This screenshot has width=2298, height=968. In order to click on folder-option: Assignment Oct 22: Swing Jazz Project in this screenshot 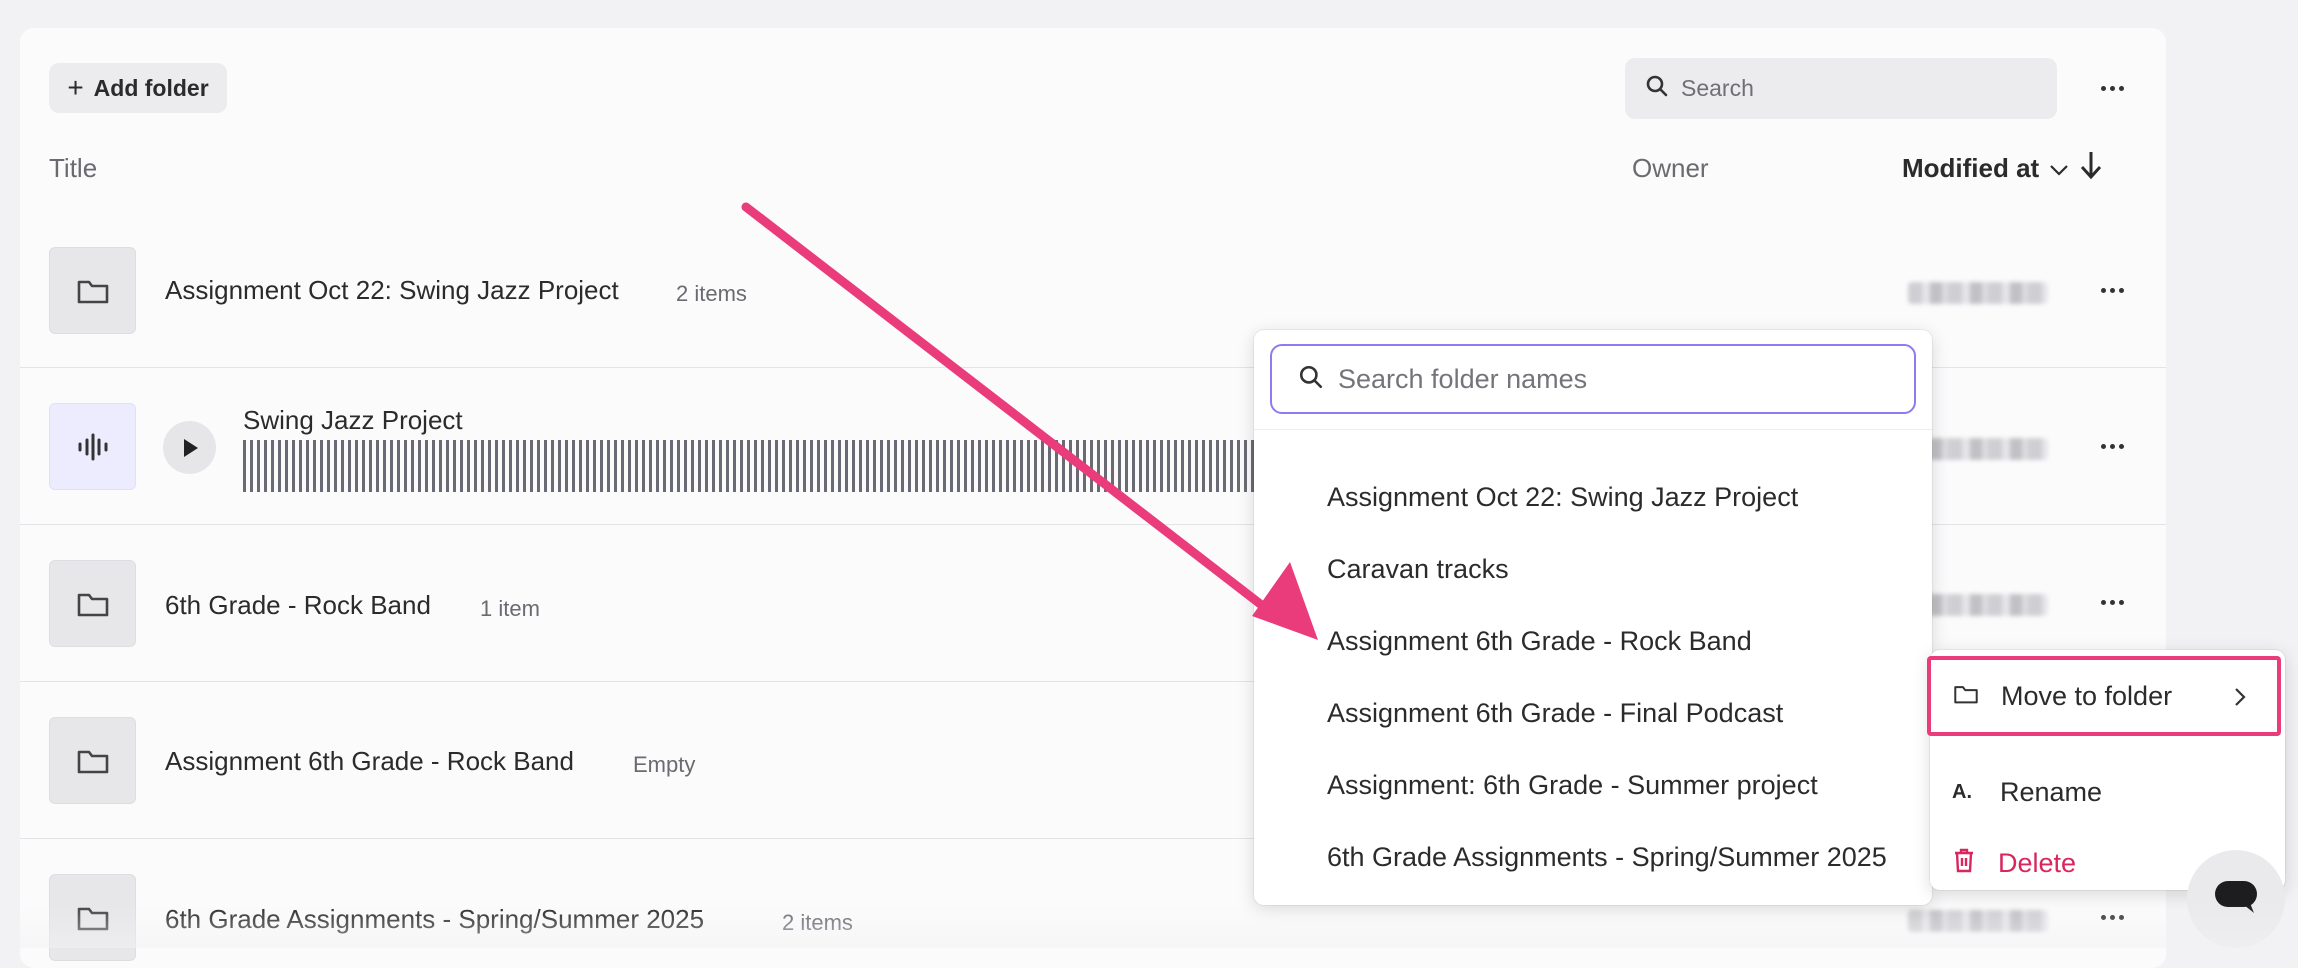, I will do `click(1562, 497)`.